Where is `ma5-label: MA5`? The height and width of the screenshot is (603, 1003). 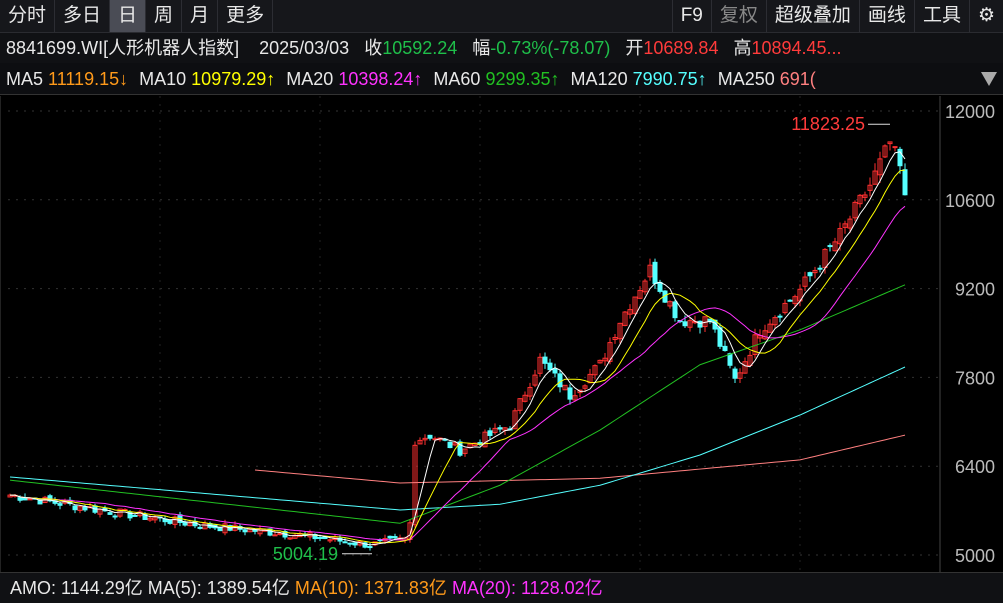 ma5-label: MA5 is located at coordinates (25, 79).